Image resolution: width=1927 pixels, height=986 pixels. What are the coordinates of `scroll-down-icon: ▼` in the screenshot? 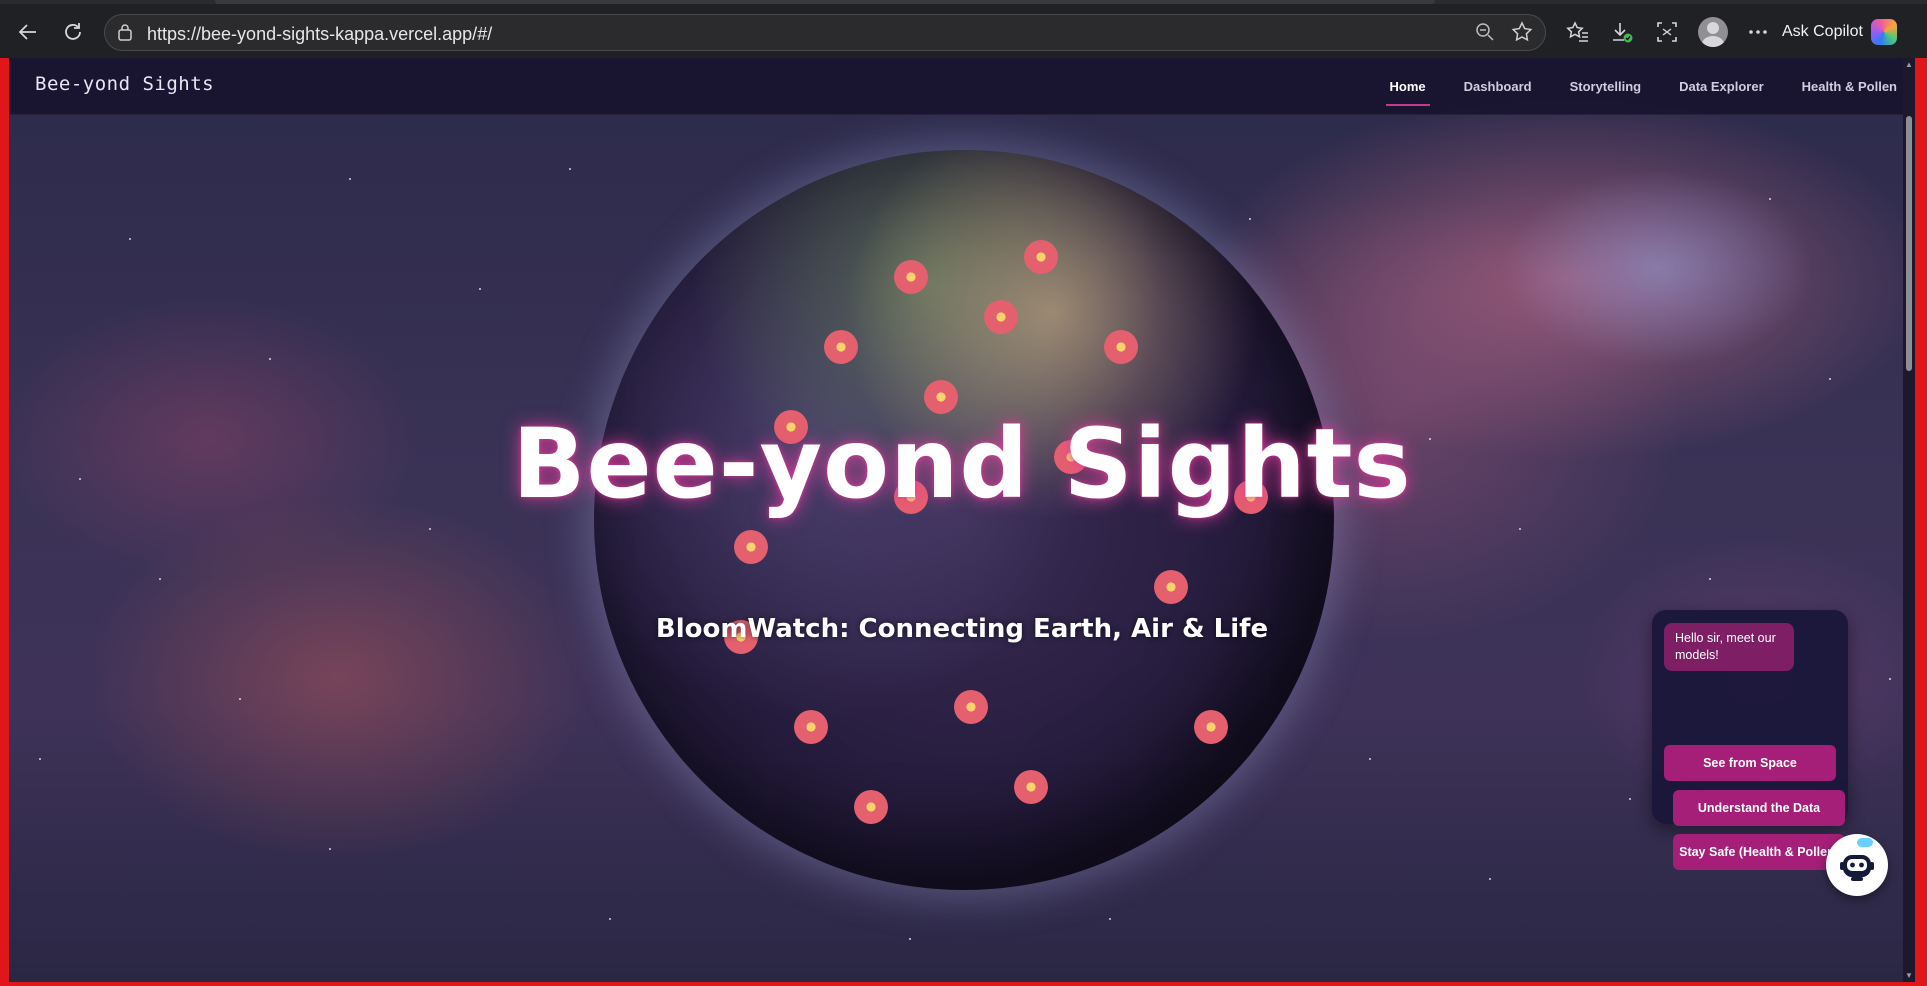 It's located at (1909, 975).